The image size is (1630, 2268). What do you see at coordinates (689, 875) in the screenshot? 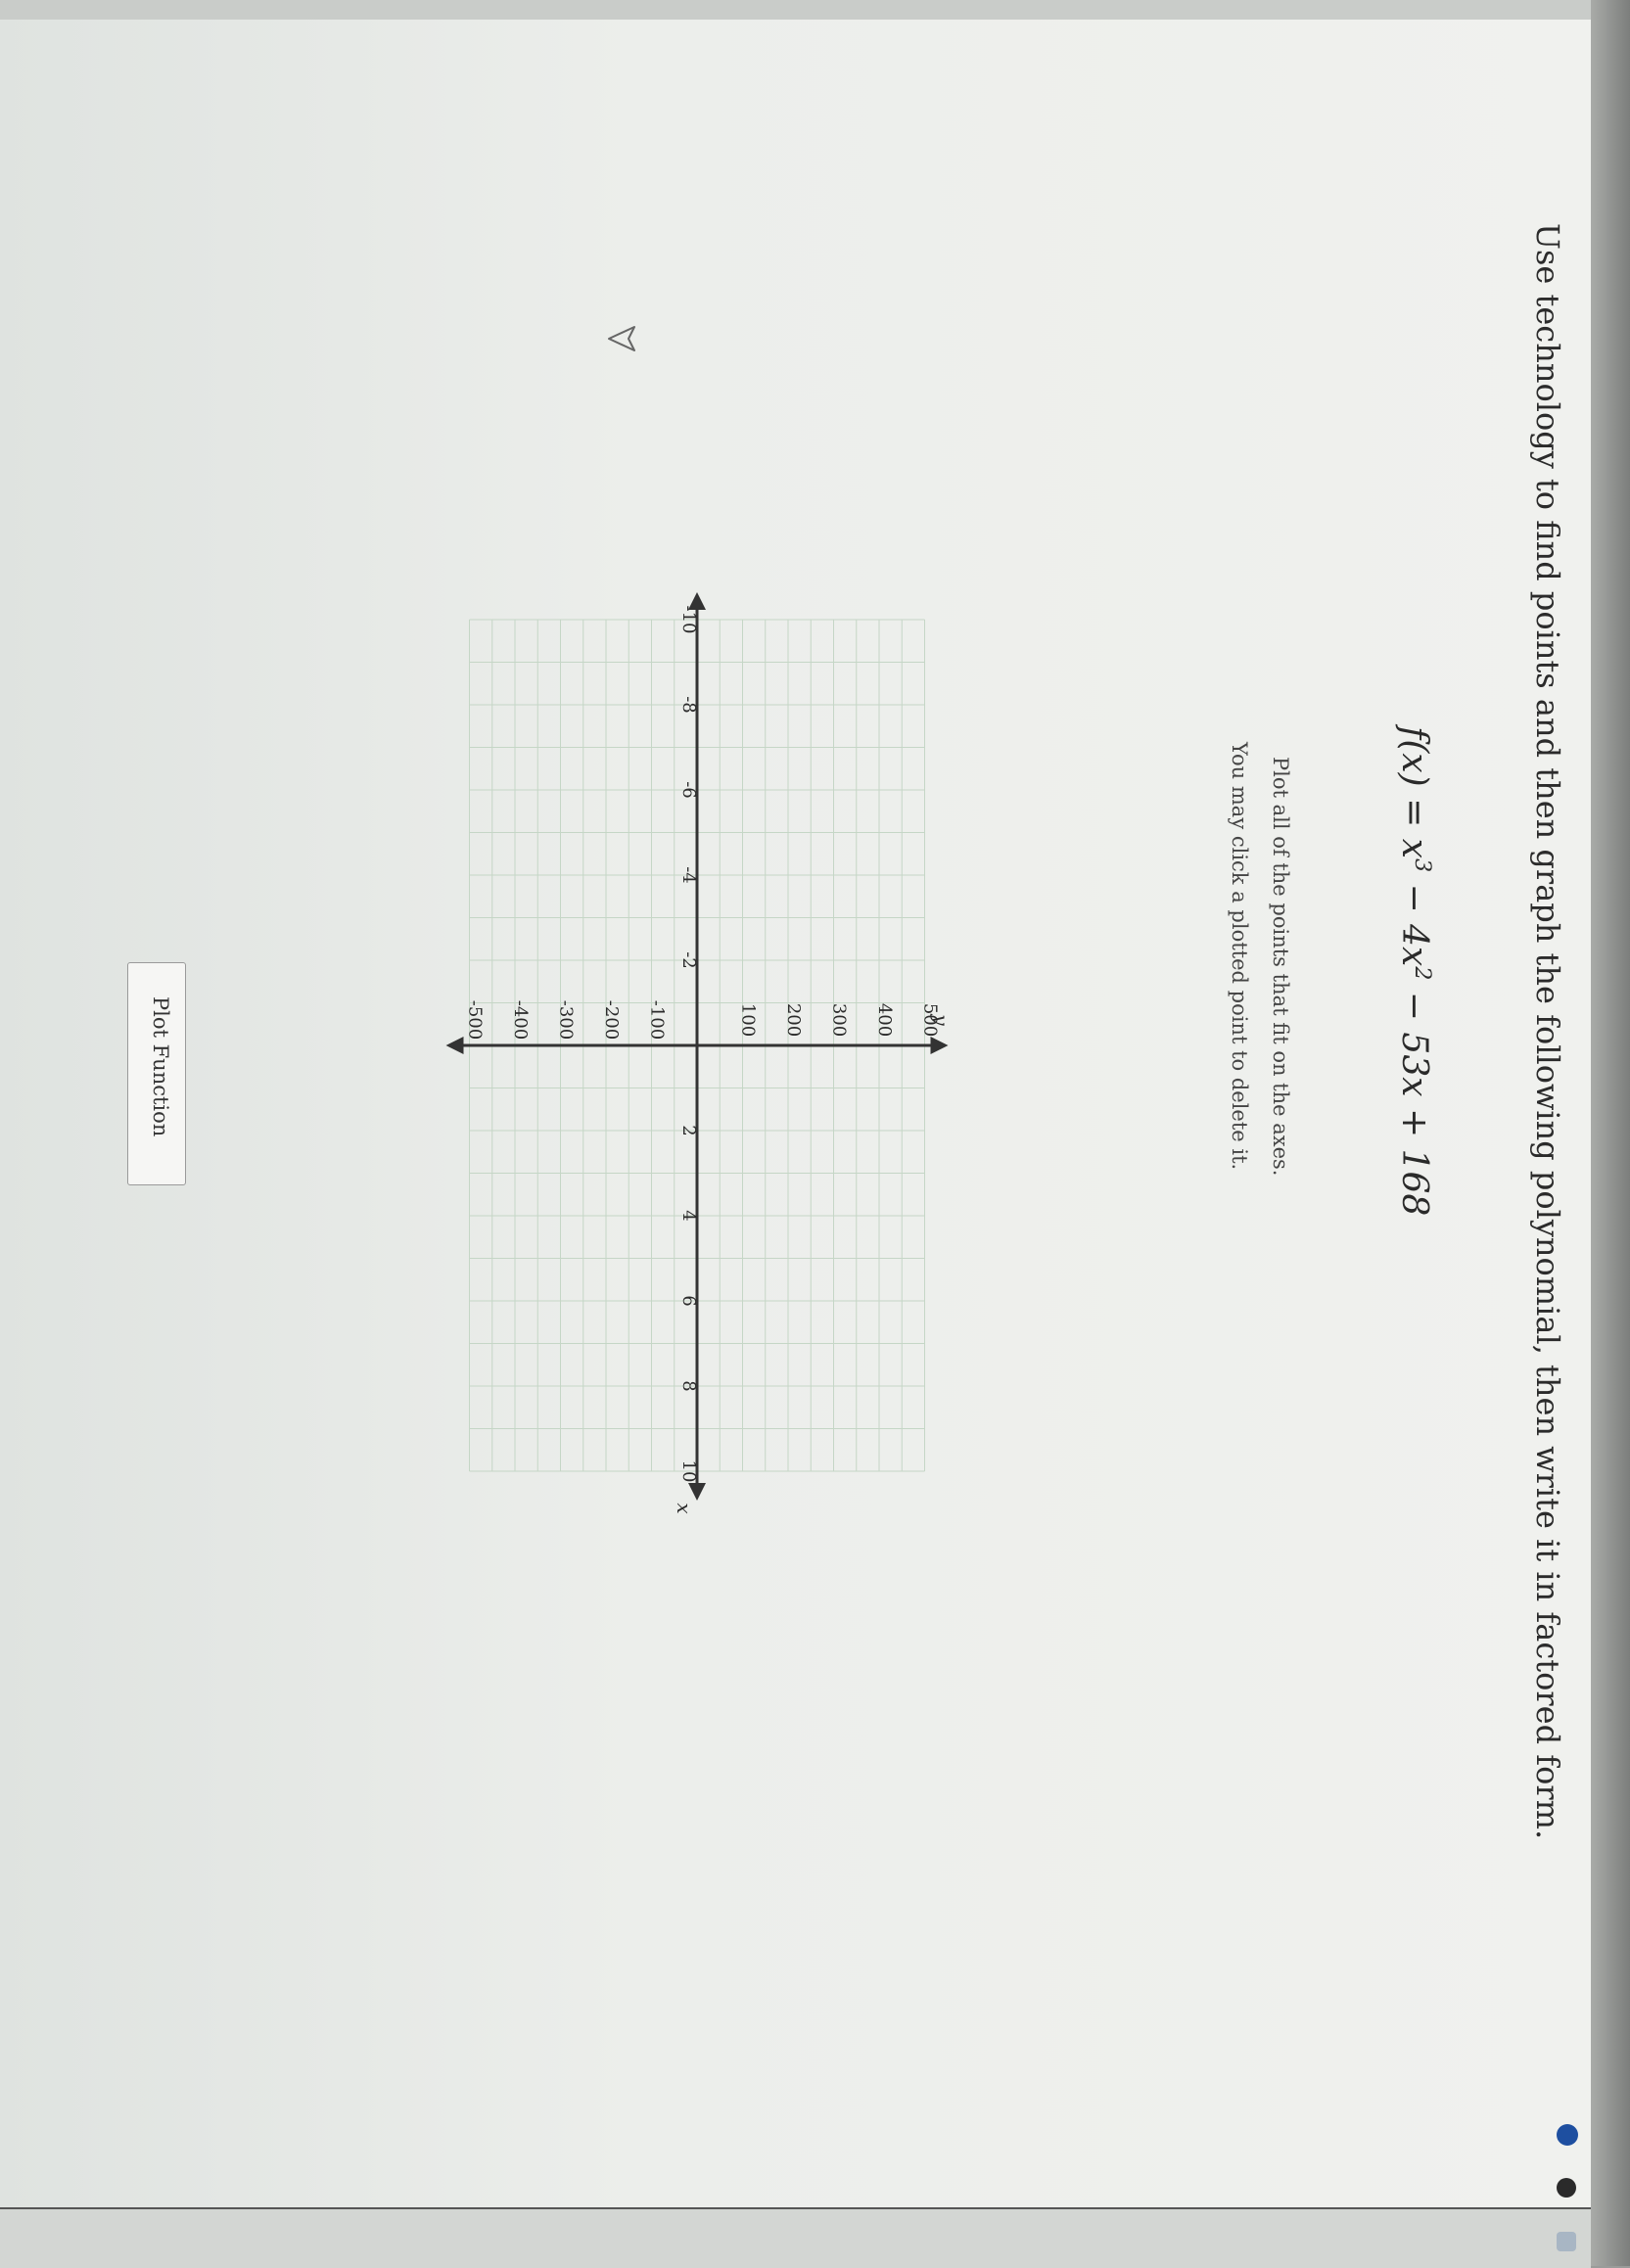
I see `x-tick-label: -4` at bounding box center [689, 875].